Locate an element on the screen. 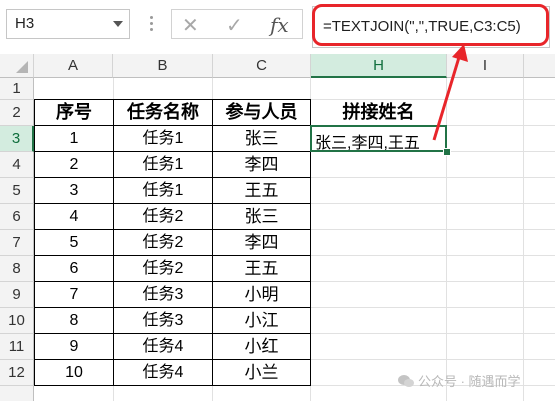 This screenshot has height=401, width=555. wechat-icon is located at coordinates (406, 381).